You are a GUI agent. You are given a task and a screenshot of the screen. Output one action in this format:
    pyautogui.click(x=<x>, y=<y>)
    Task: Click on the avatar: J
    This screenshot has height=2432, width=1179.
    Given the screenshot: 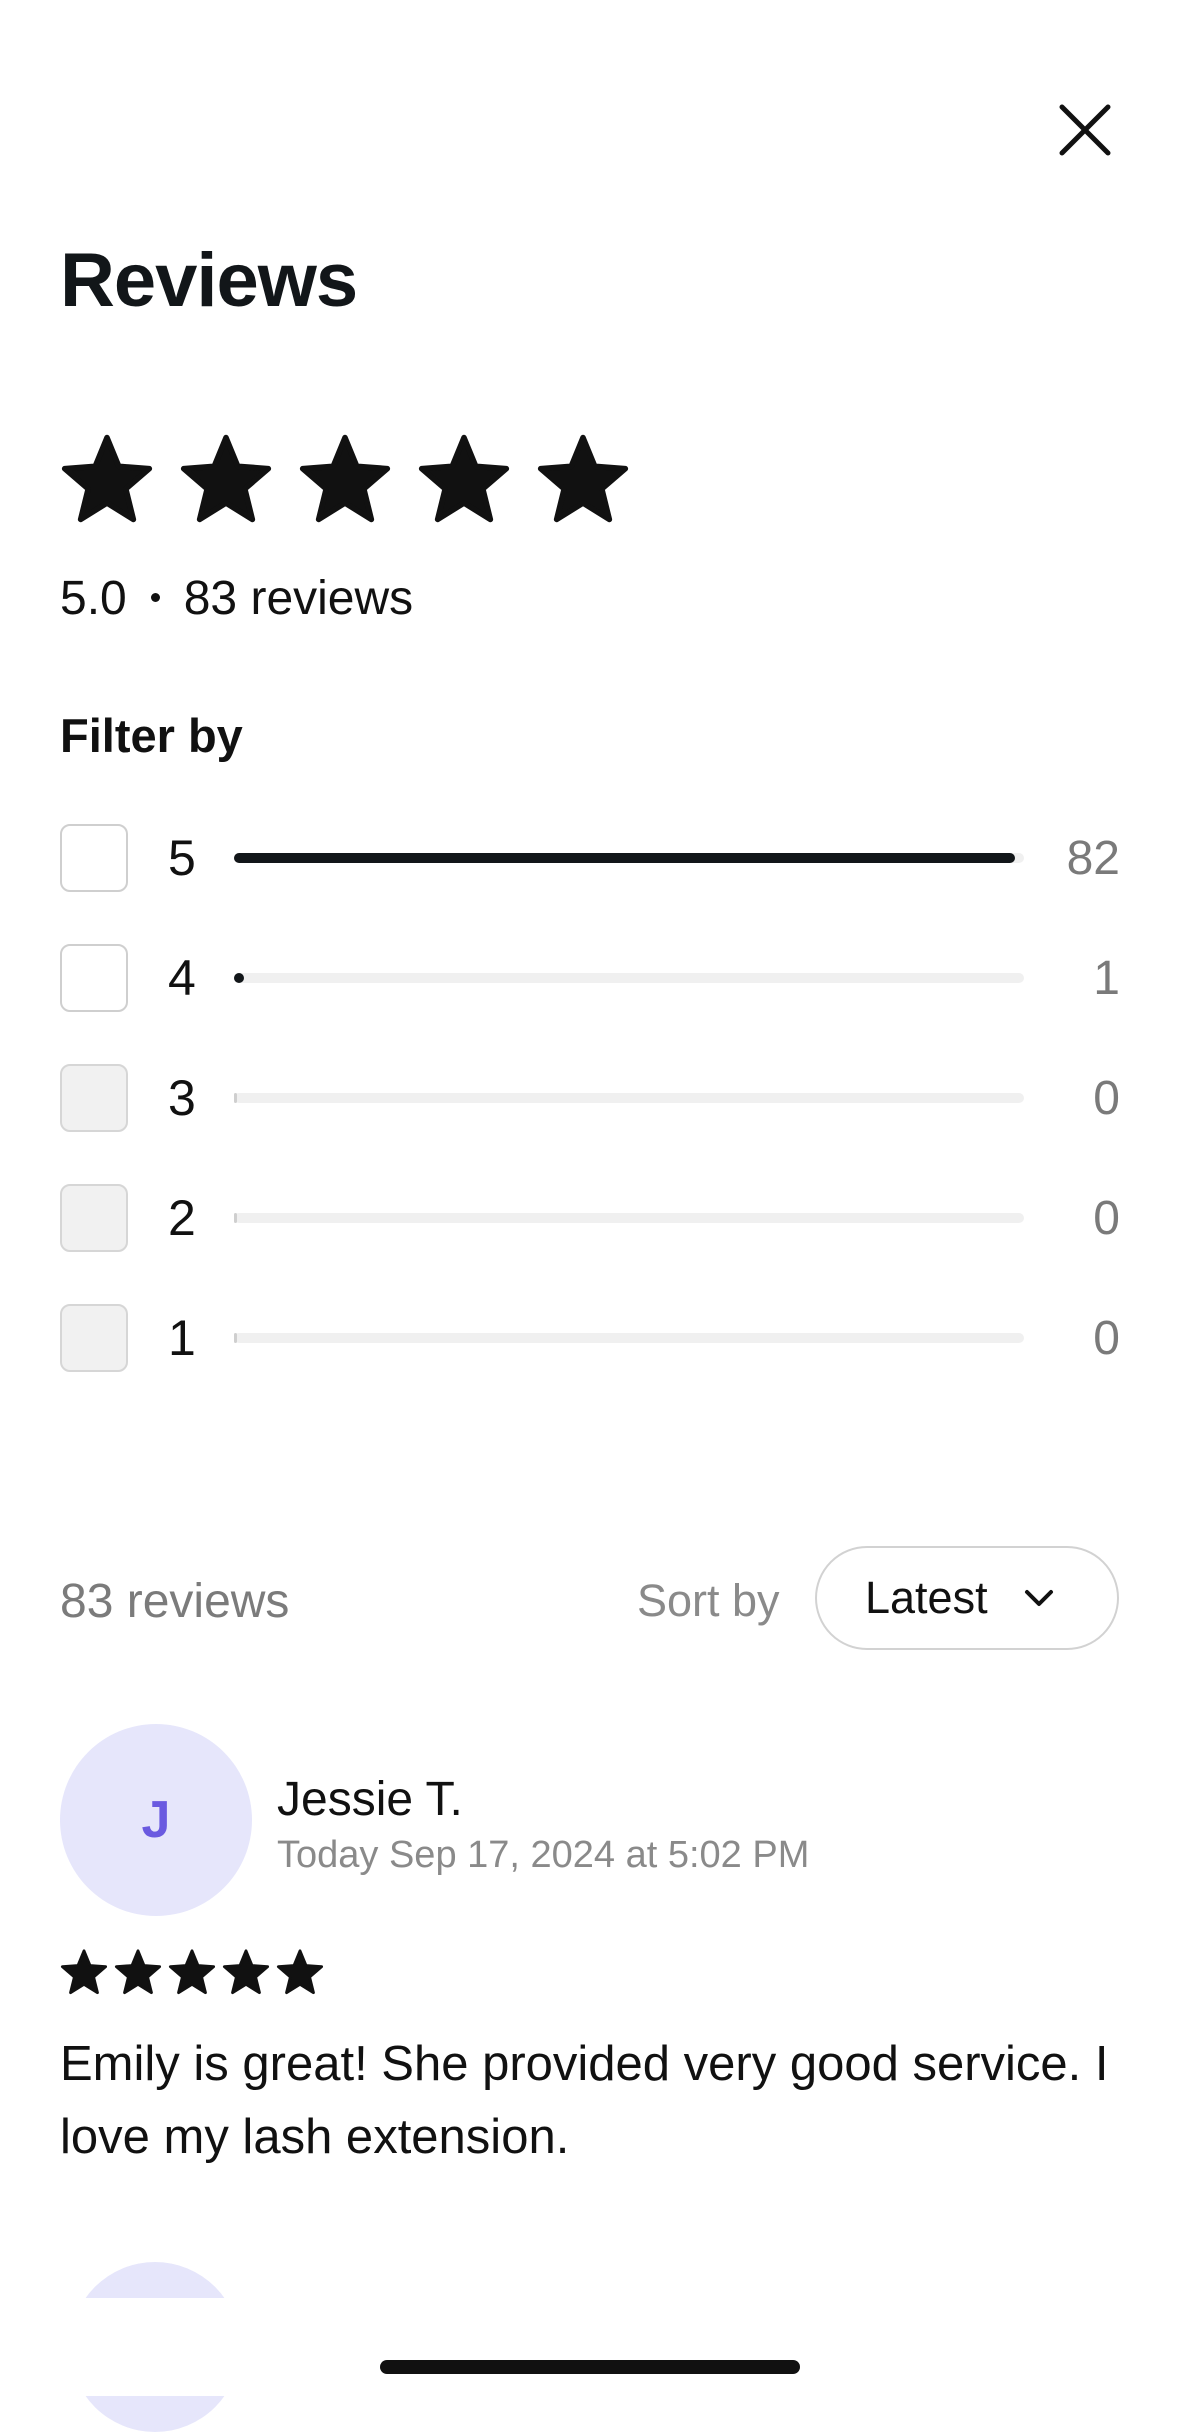 What is the action you would take?
    pyautogui.click(x=156, y=1820)
    